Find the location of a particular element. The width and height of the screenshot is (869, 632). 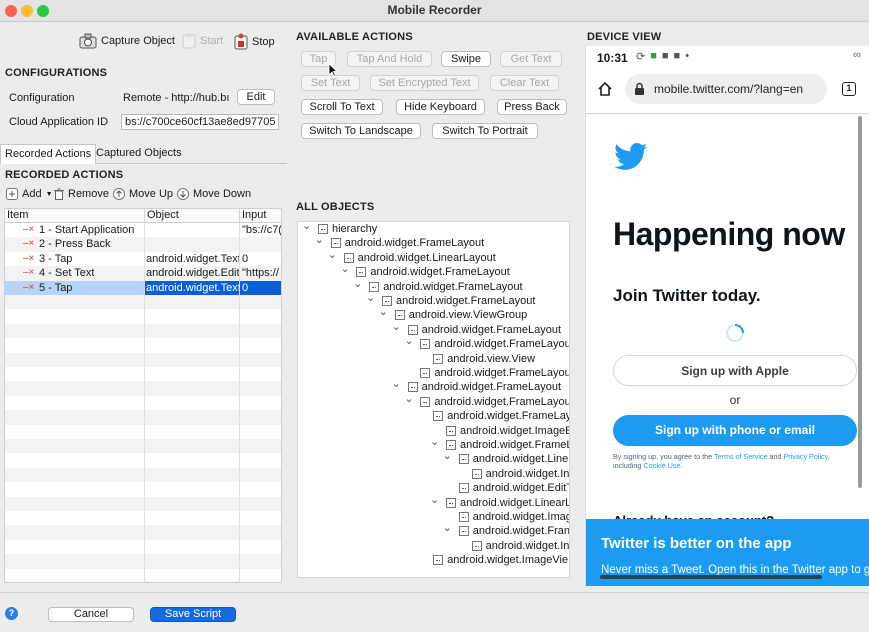

headline: Happening now is located at coordinates (729, 234).